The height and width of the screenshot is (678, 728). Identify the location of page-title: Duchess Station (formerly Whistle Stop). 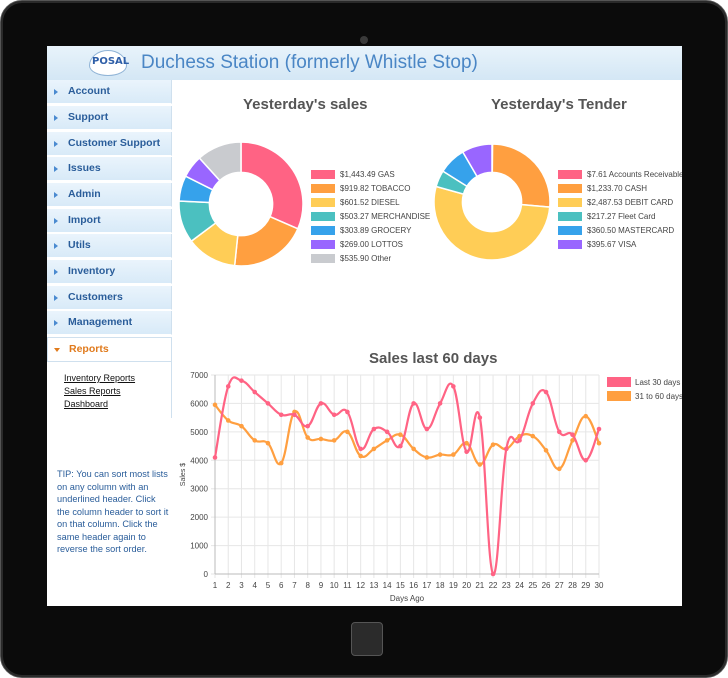
(309, 62).